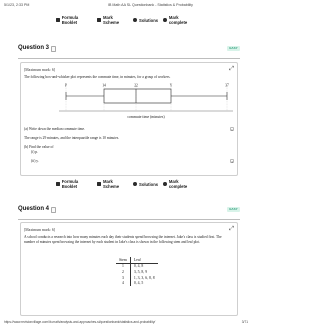 Image resolution: width=320 pixels, height=326 pixels. I want to click on tick-label: 37, so click(227, 86).